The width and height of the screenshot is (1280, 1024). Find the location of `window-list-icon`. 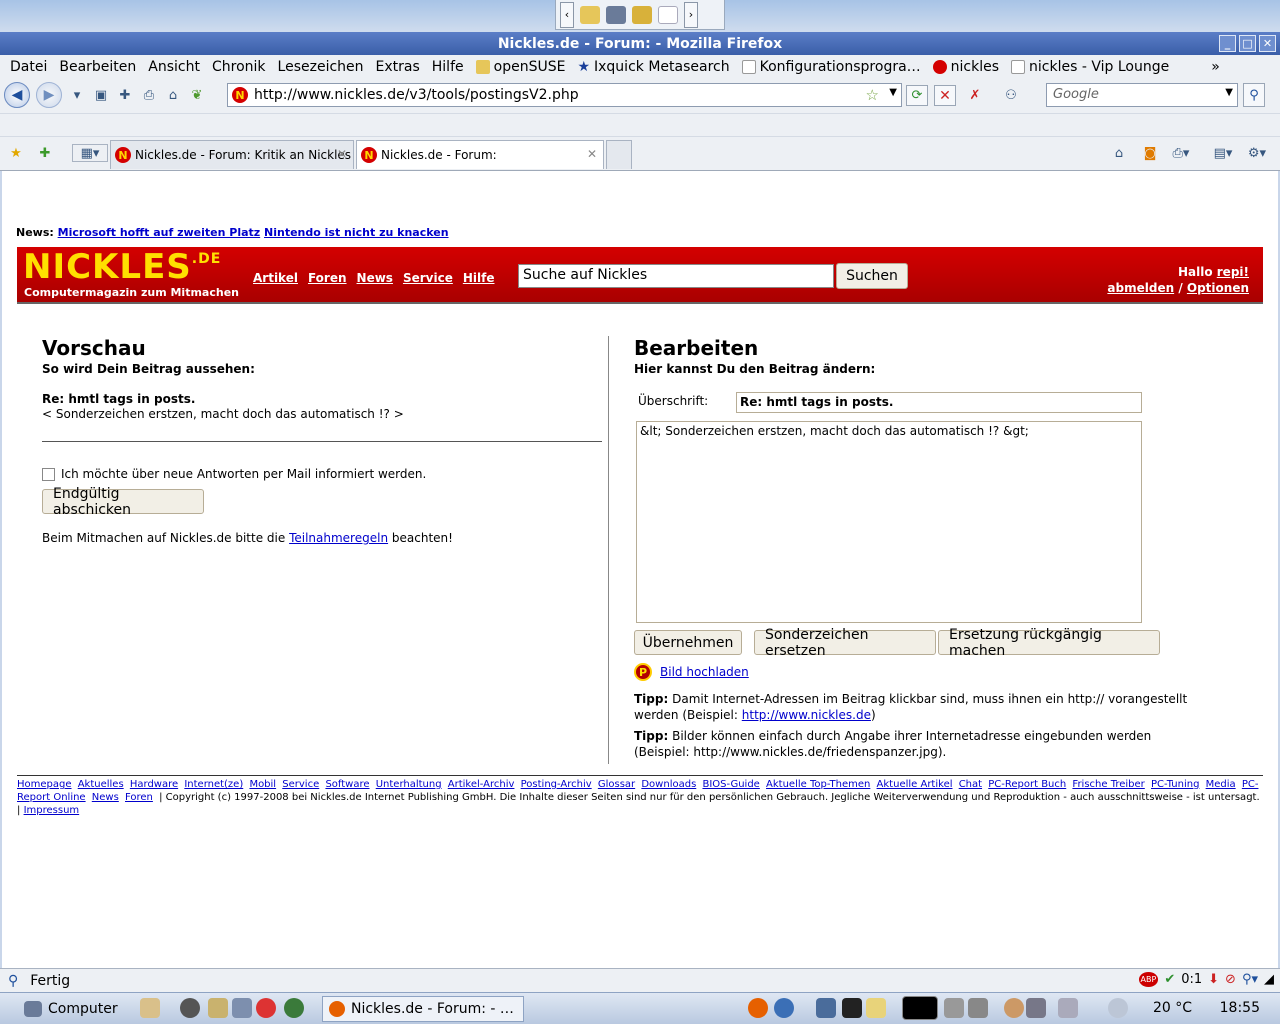

window-list-icon is located at coordinates (242, 1008).